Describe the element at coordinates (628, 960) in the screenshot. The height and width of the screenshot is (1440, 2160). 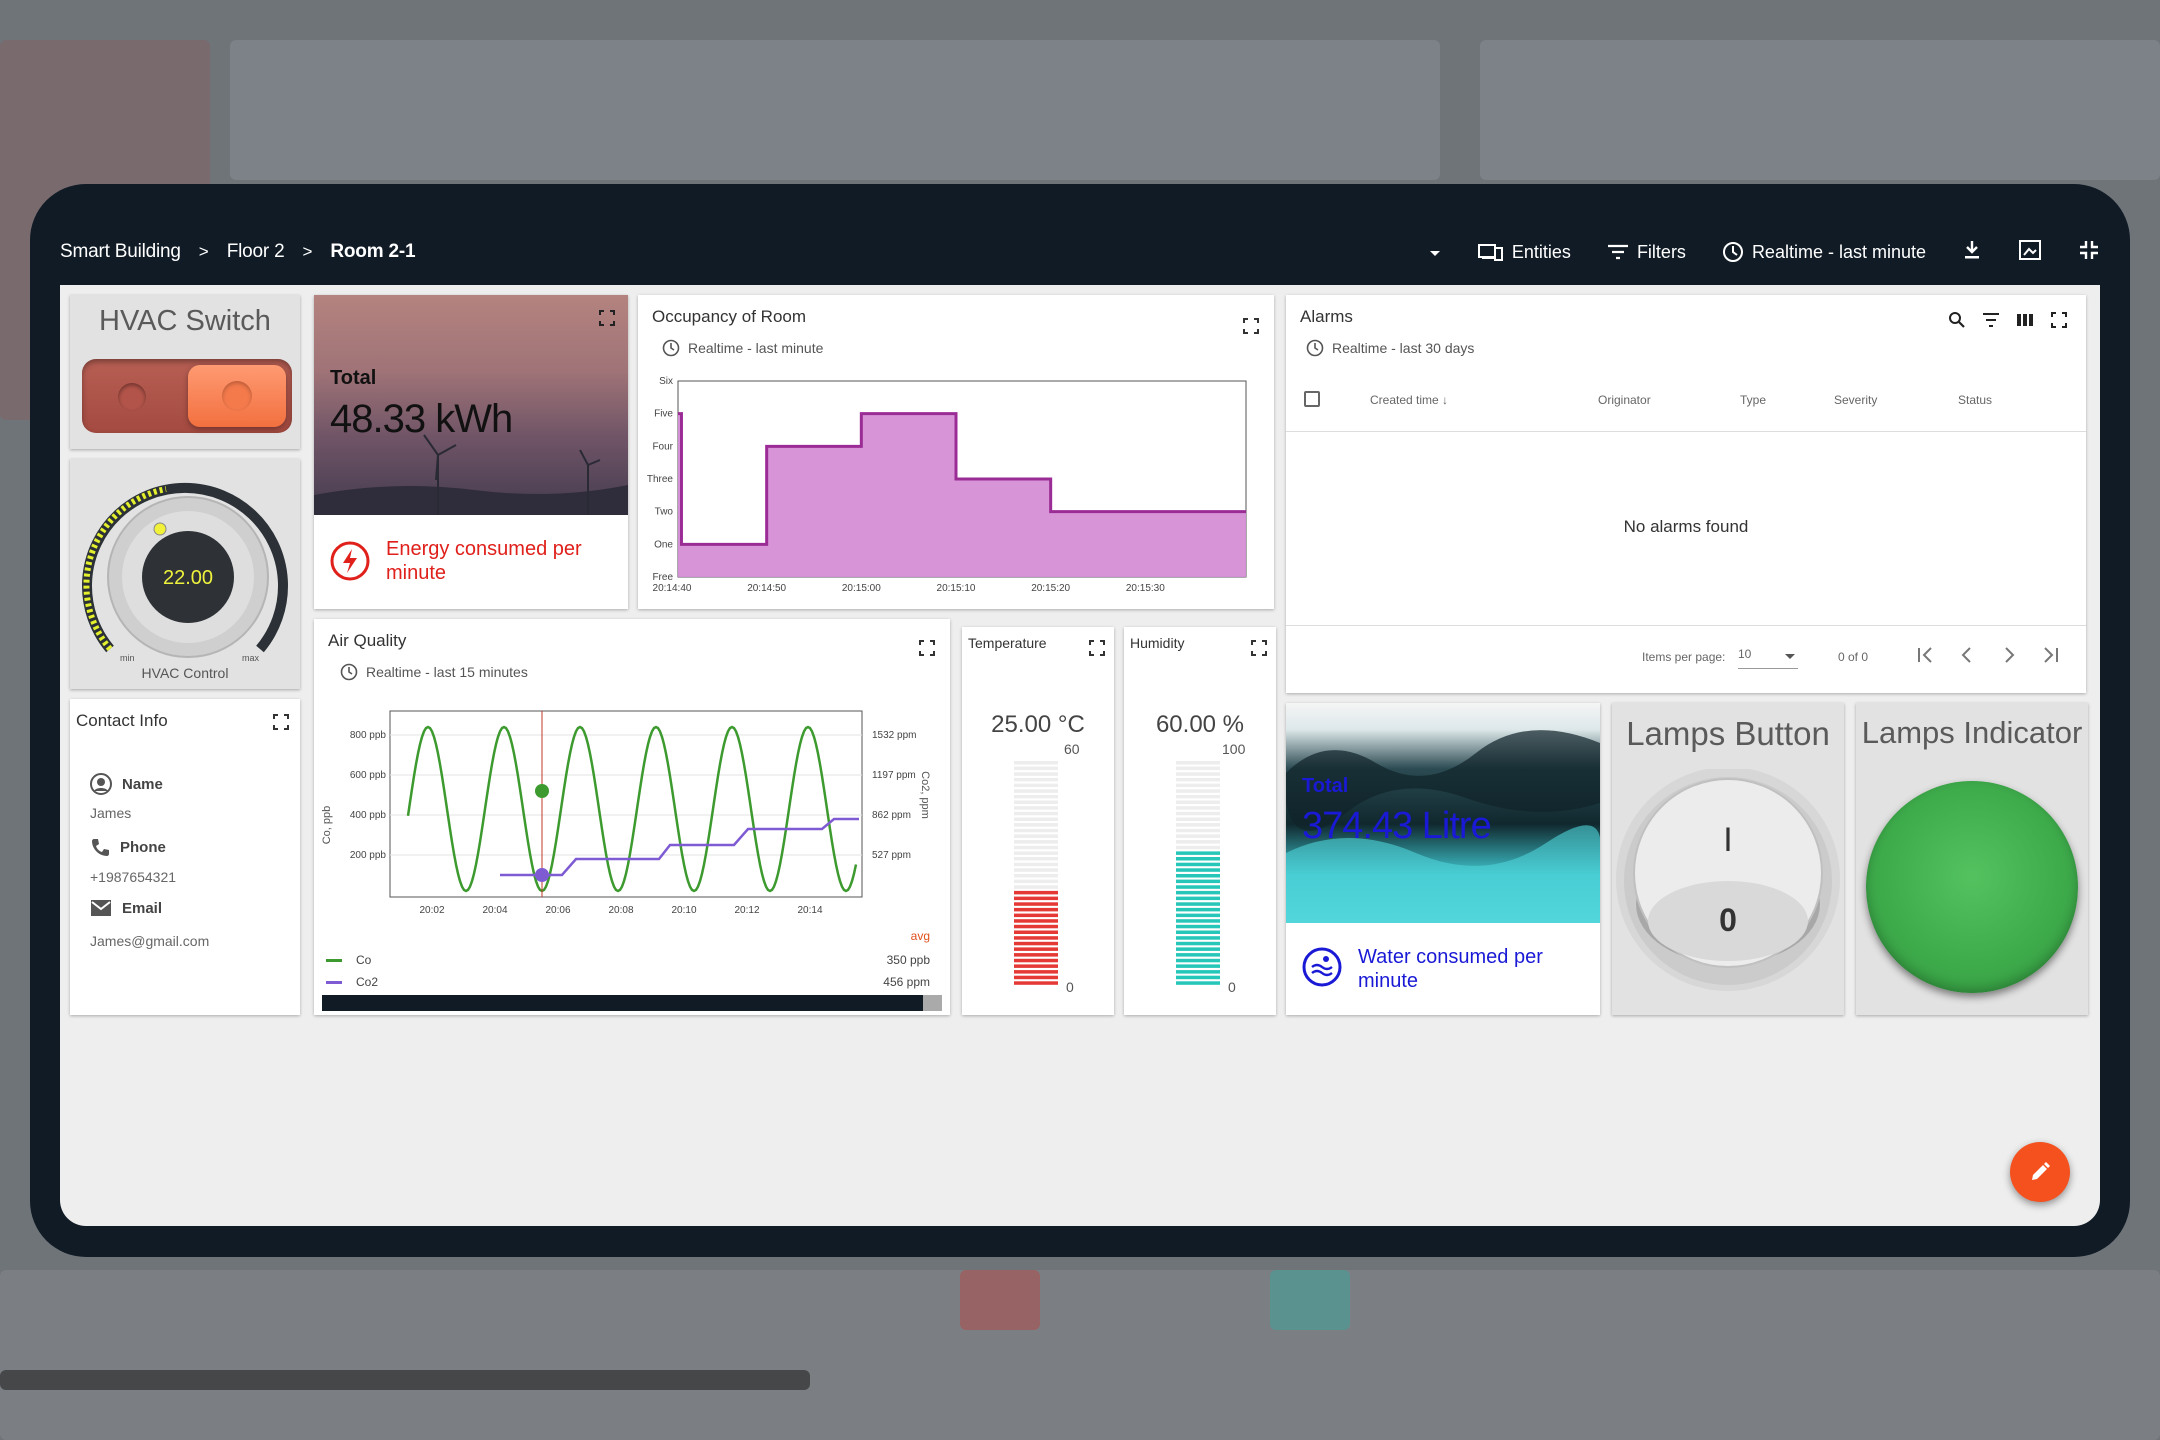
I see `legend-item-co: Co 350 ppb` at that location.